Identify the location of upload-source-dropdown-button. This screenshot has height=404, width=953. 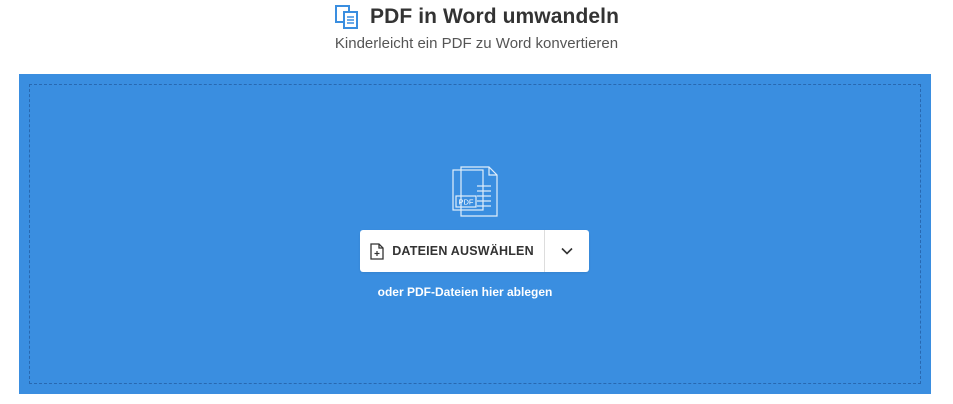
(567, 251).